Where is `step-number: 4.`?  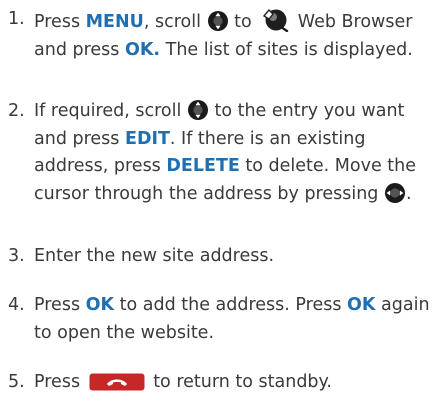 step-number: 4. is located at coordinates (16, 305).